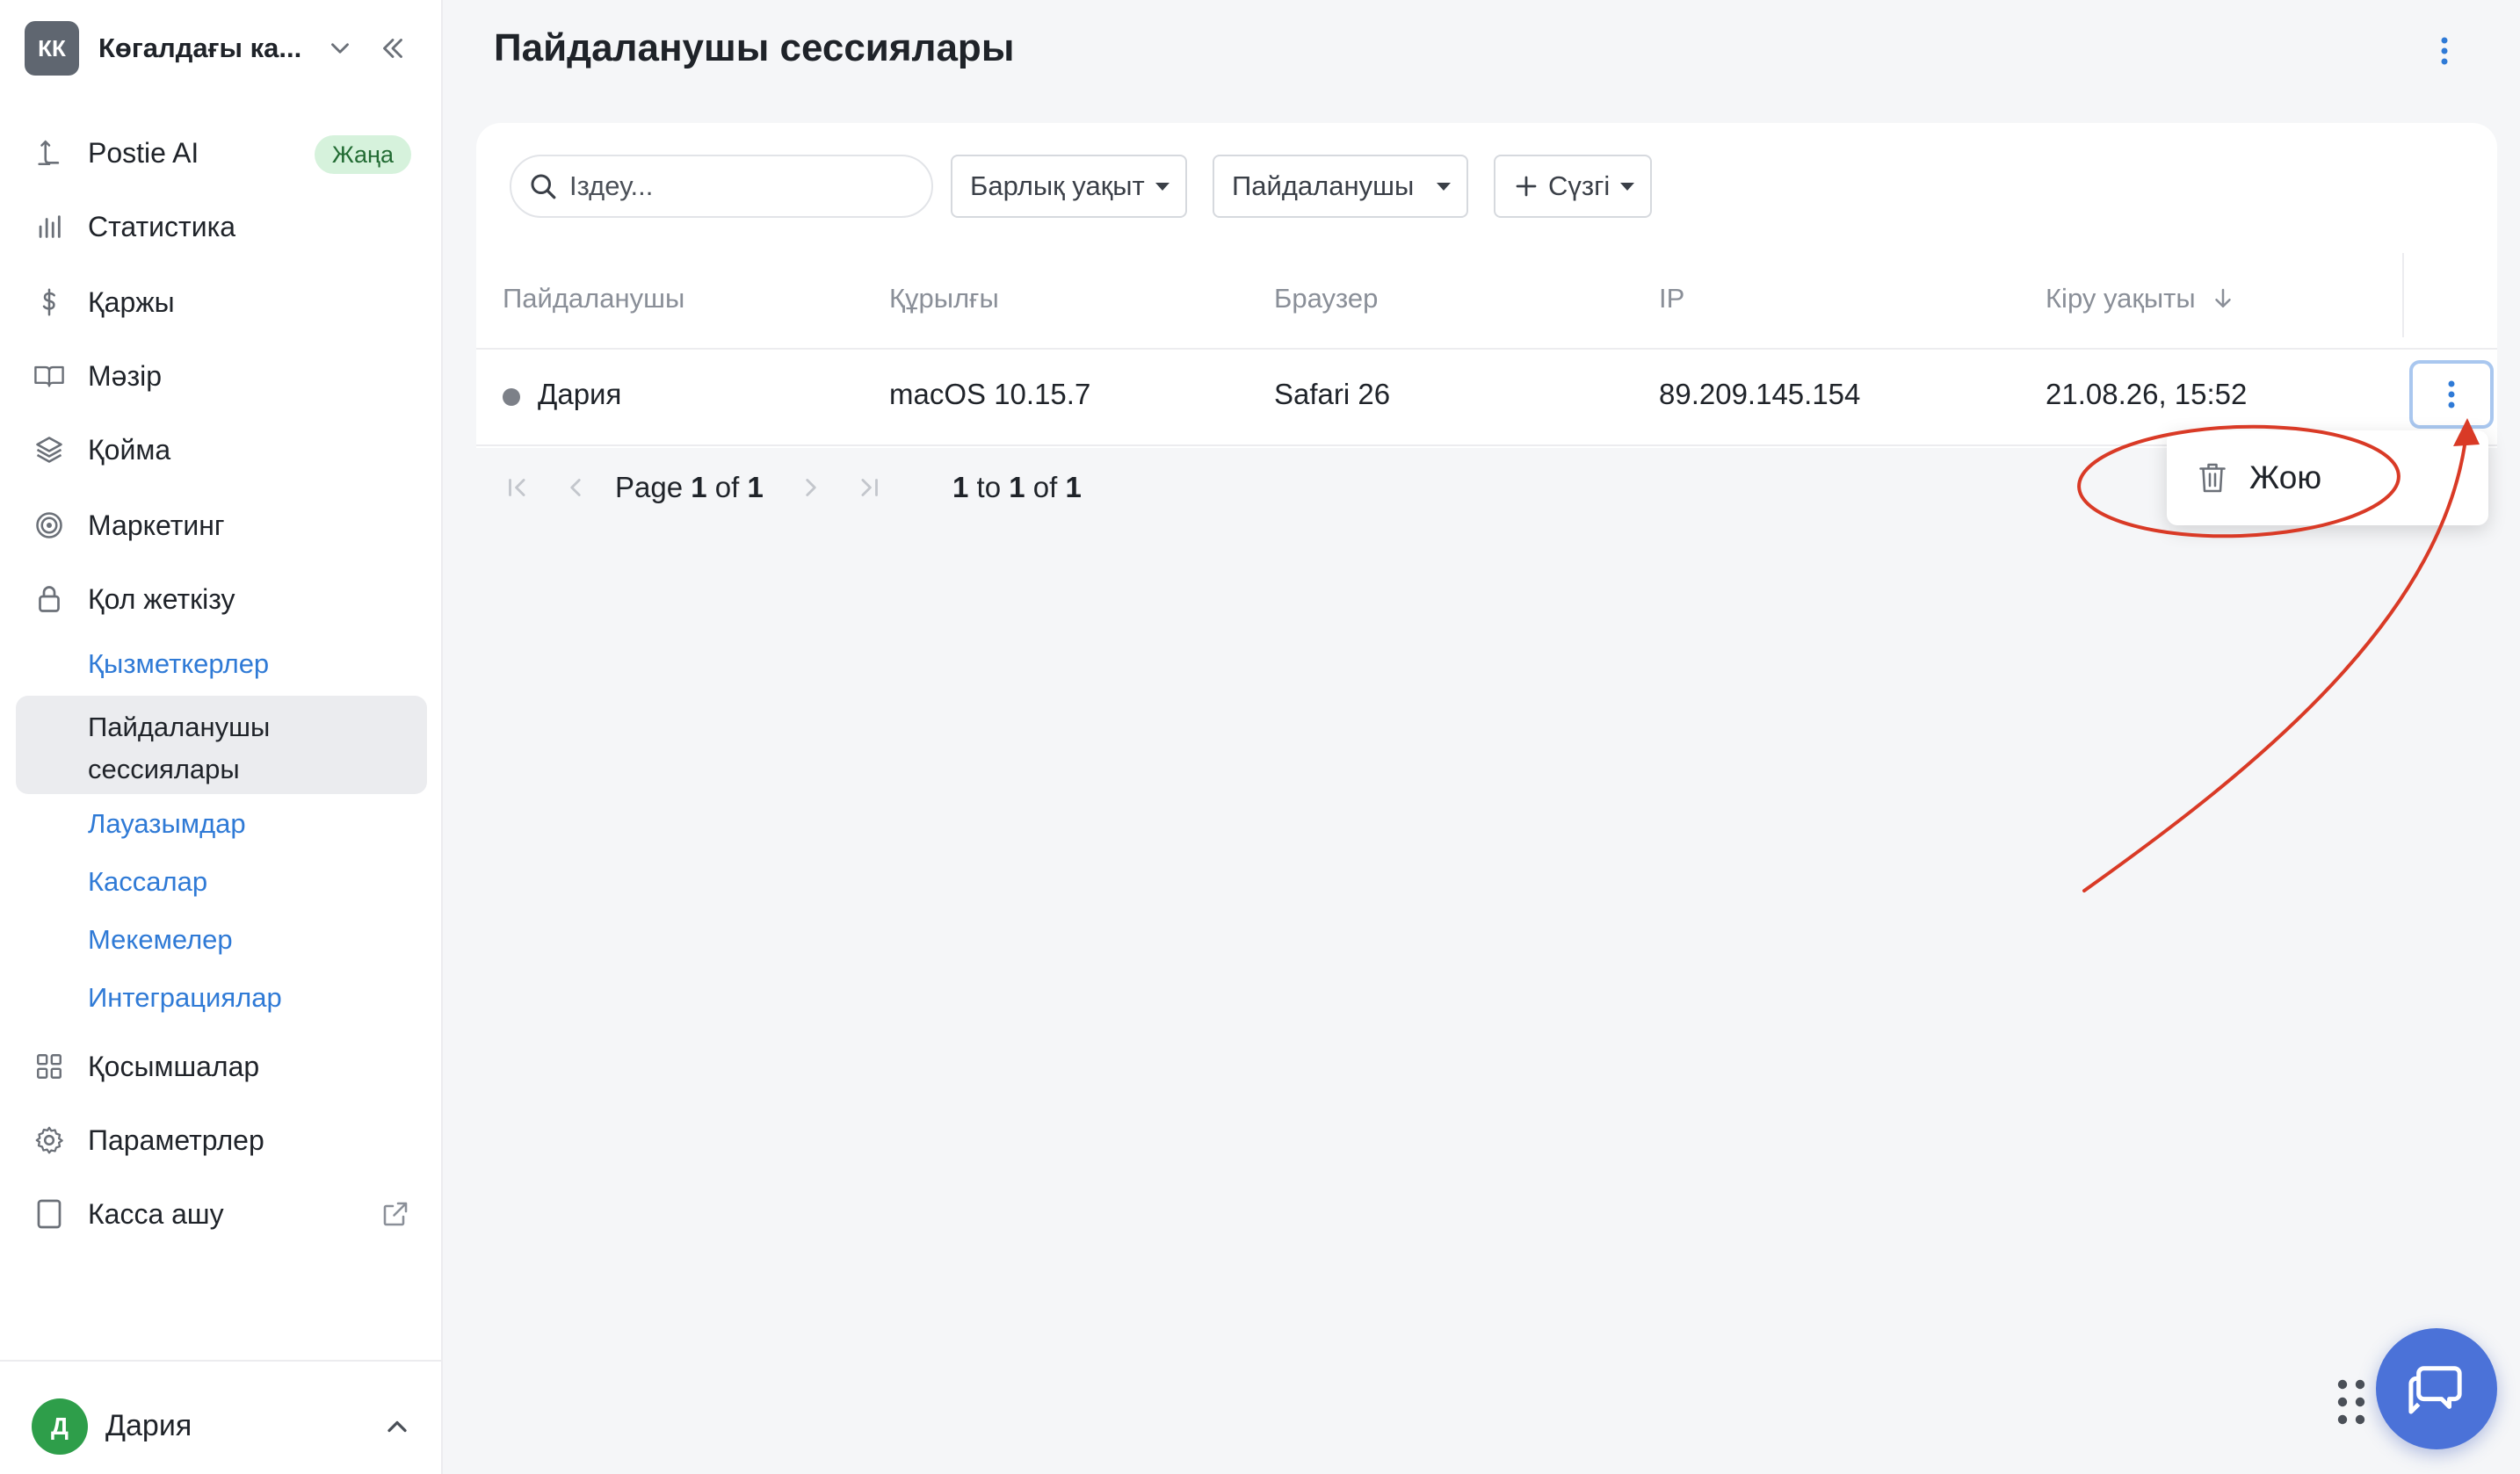  Describe the element at coordinates (395, 1214) in the screenshot. I see `external-link-icon` at that location.